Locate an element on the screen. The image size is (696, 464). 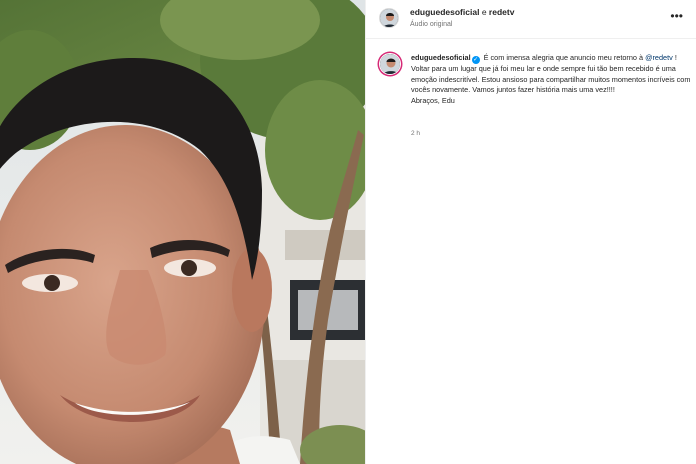
verified-badge-icon: ✓ is located at coordinates (475, 60).